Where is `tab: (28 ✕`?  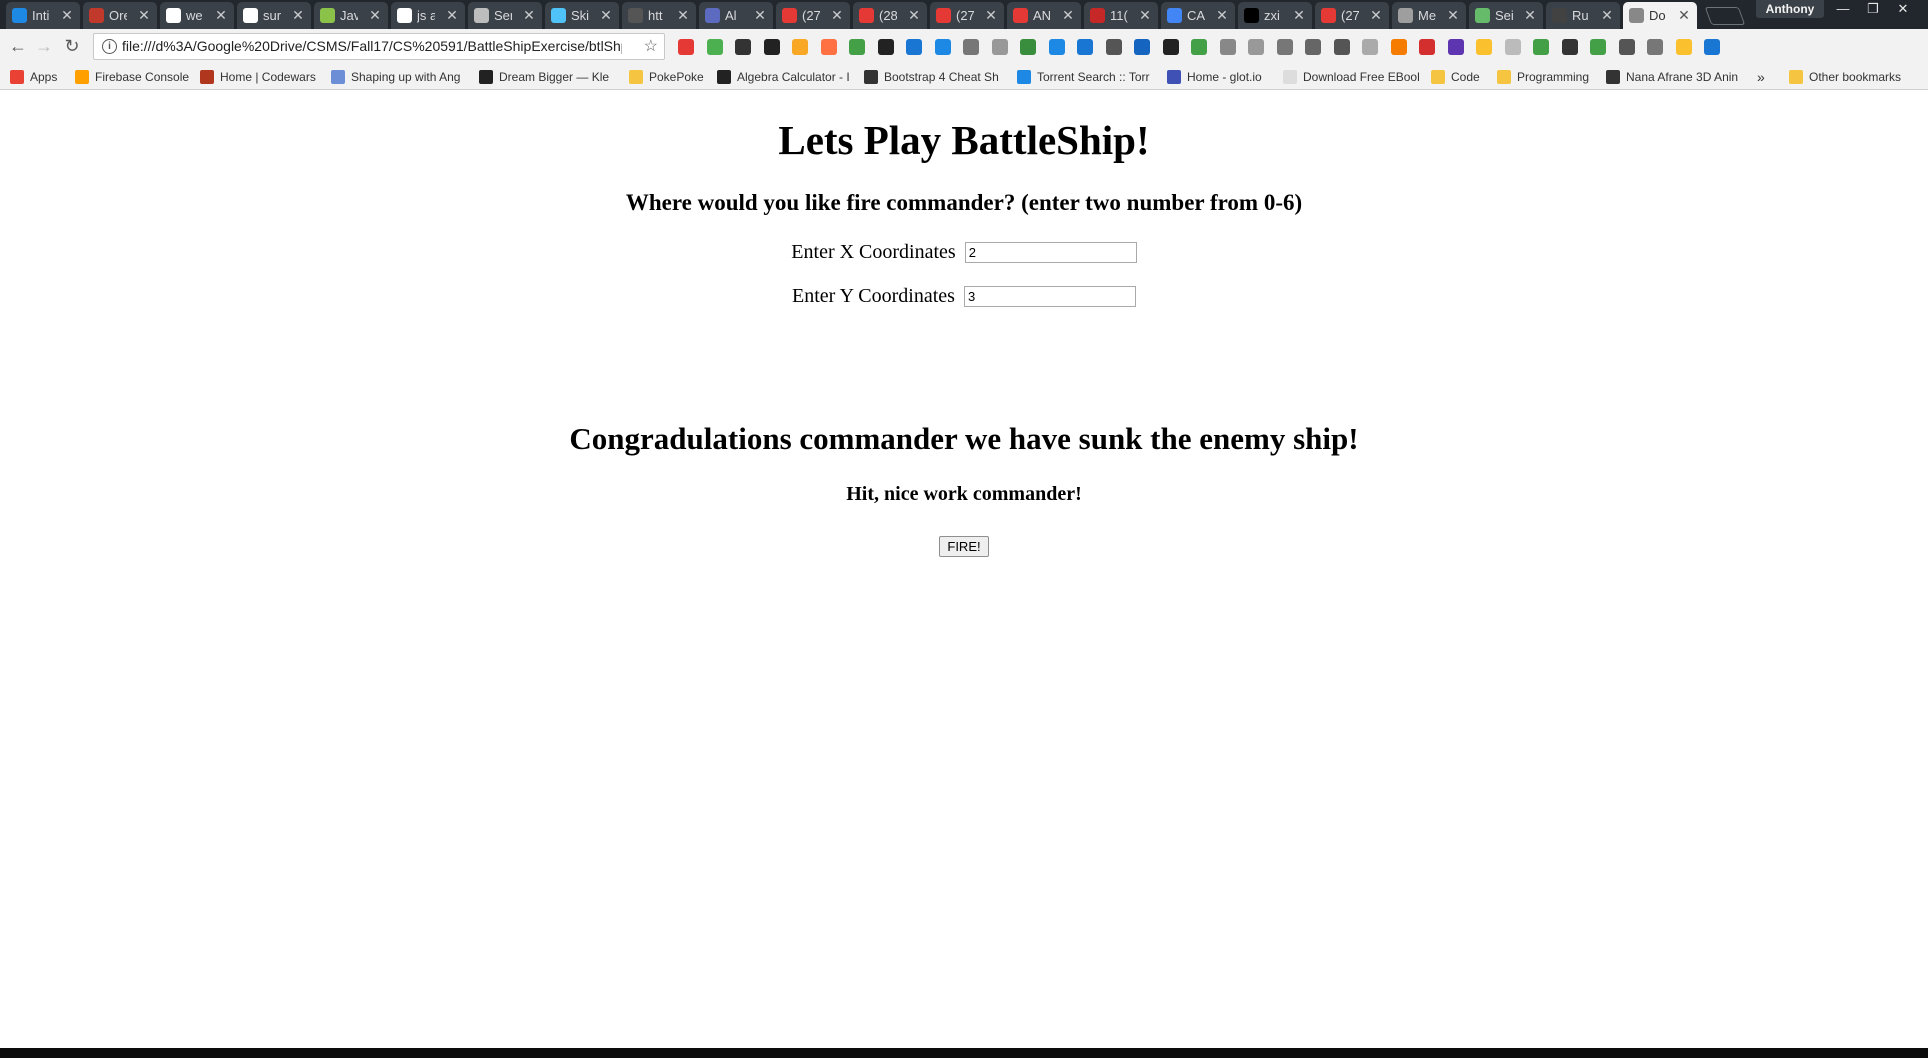
tab: (28 ✕ is located at coordinates (890, 15).